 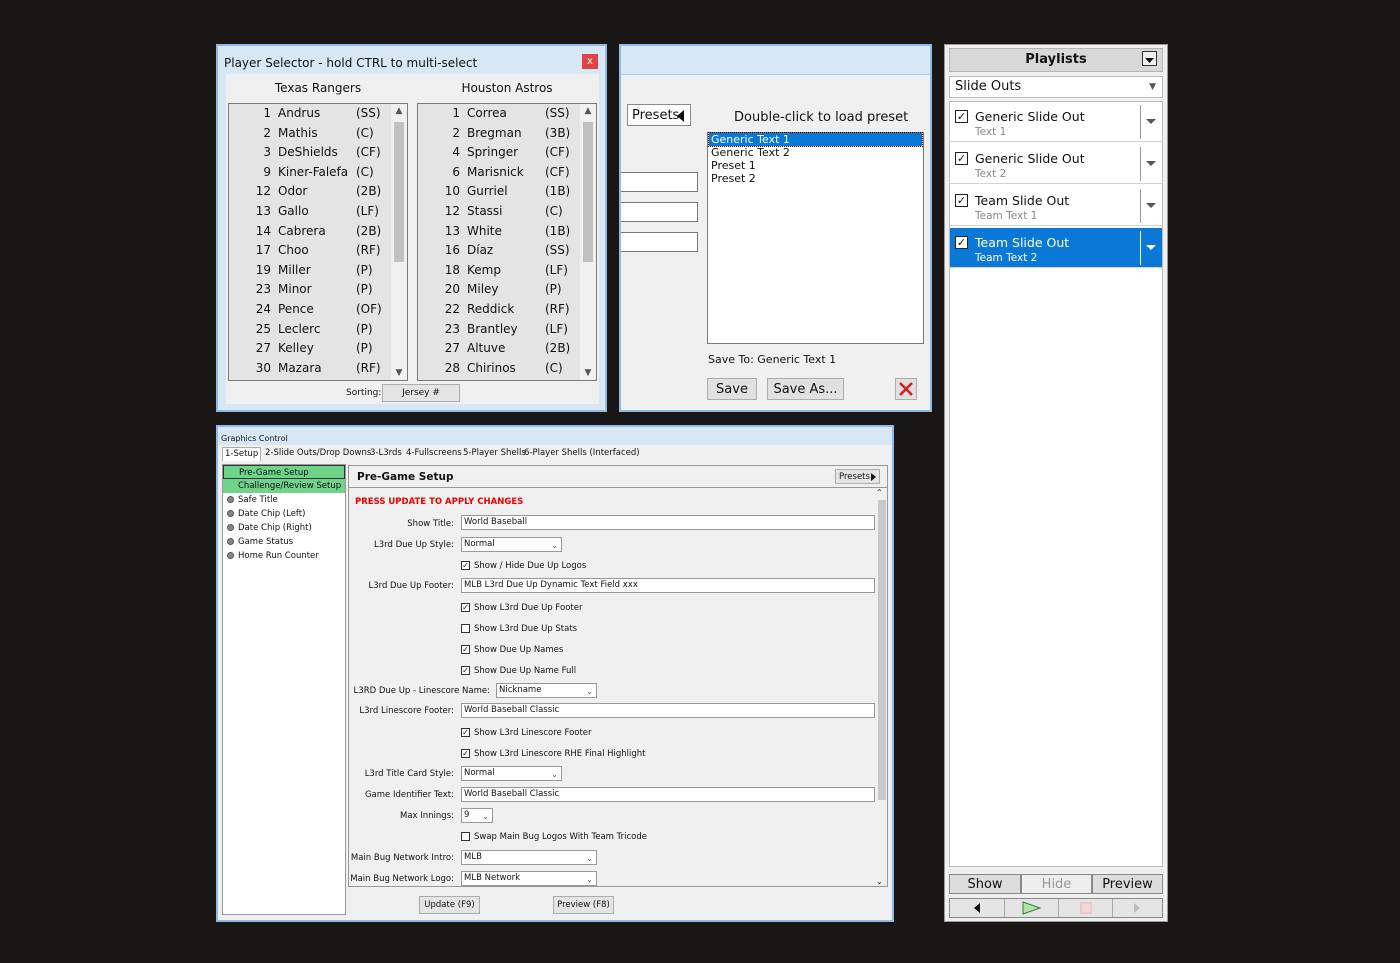 What do you see at coordinates (242, 454) in the screenshot?
I see `tab-setup: 1-Setup` at bounding box center [242, 454].